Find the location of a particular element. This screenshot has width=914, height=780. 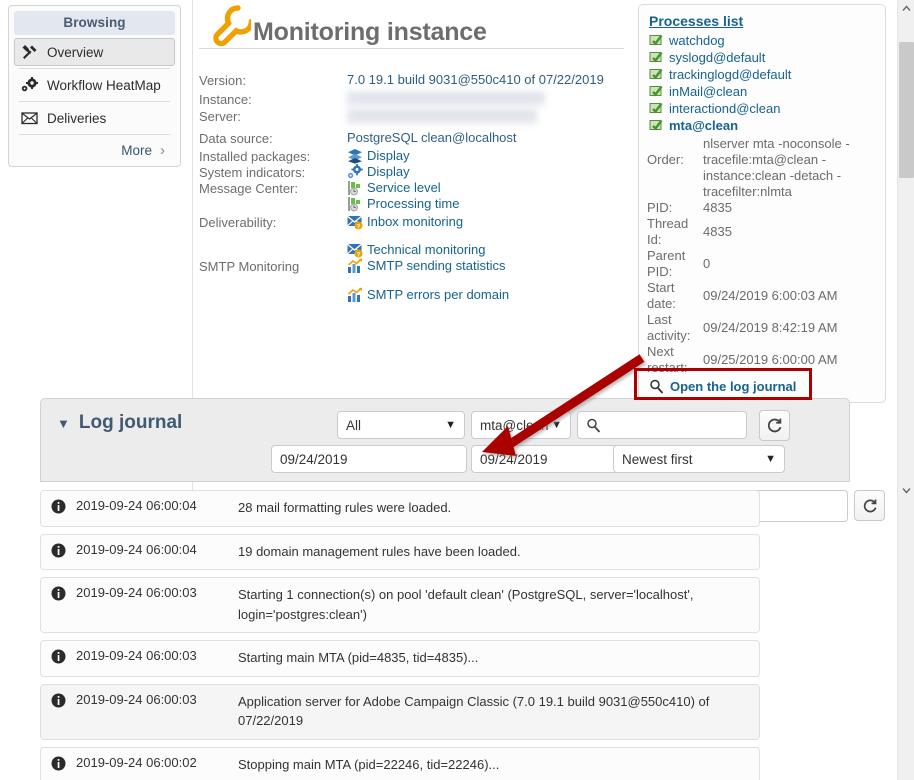

detail-value: 0 is located at coordinates (707, 263).